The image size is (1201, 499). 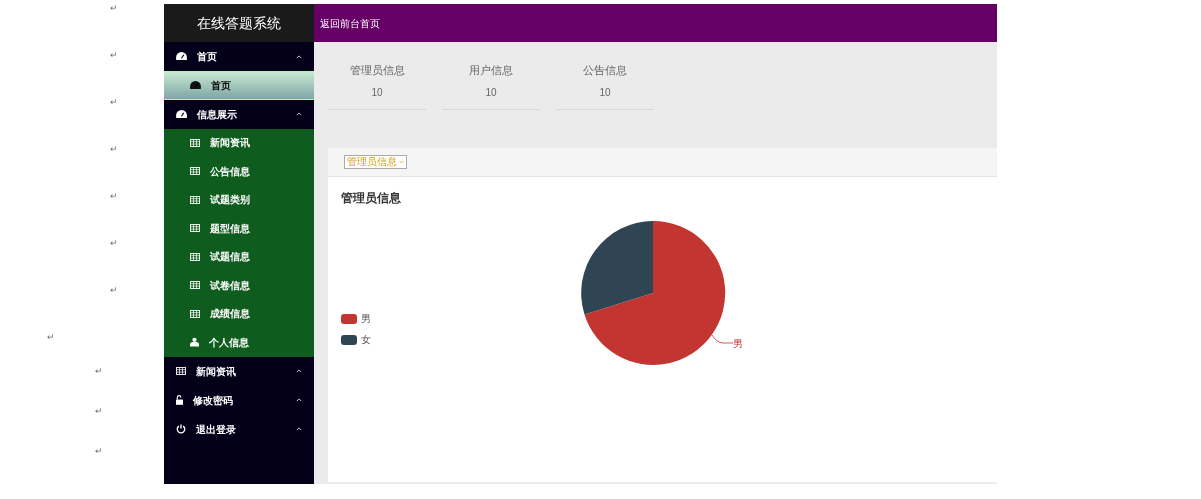 What do you see at coordinates (181, 429) in the screenshot?
I see `power-icon` at bounding box center [181, 429].